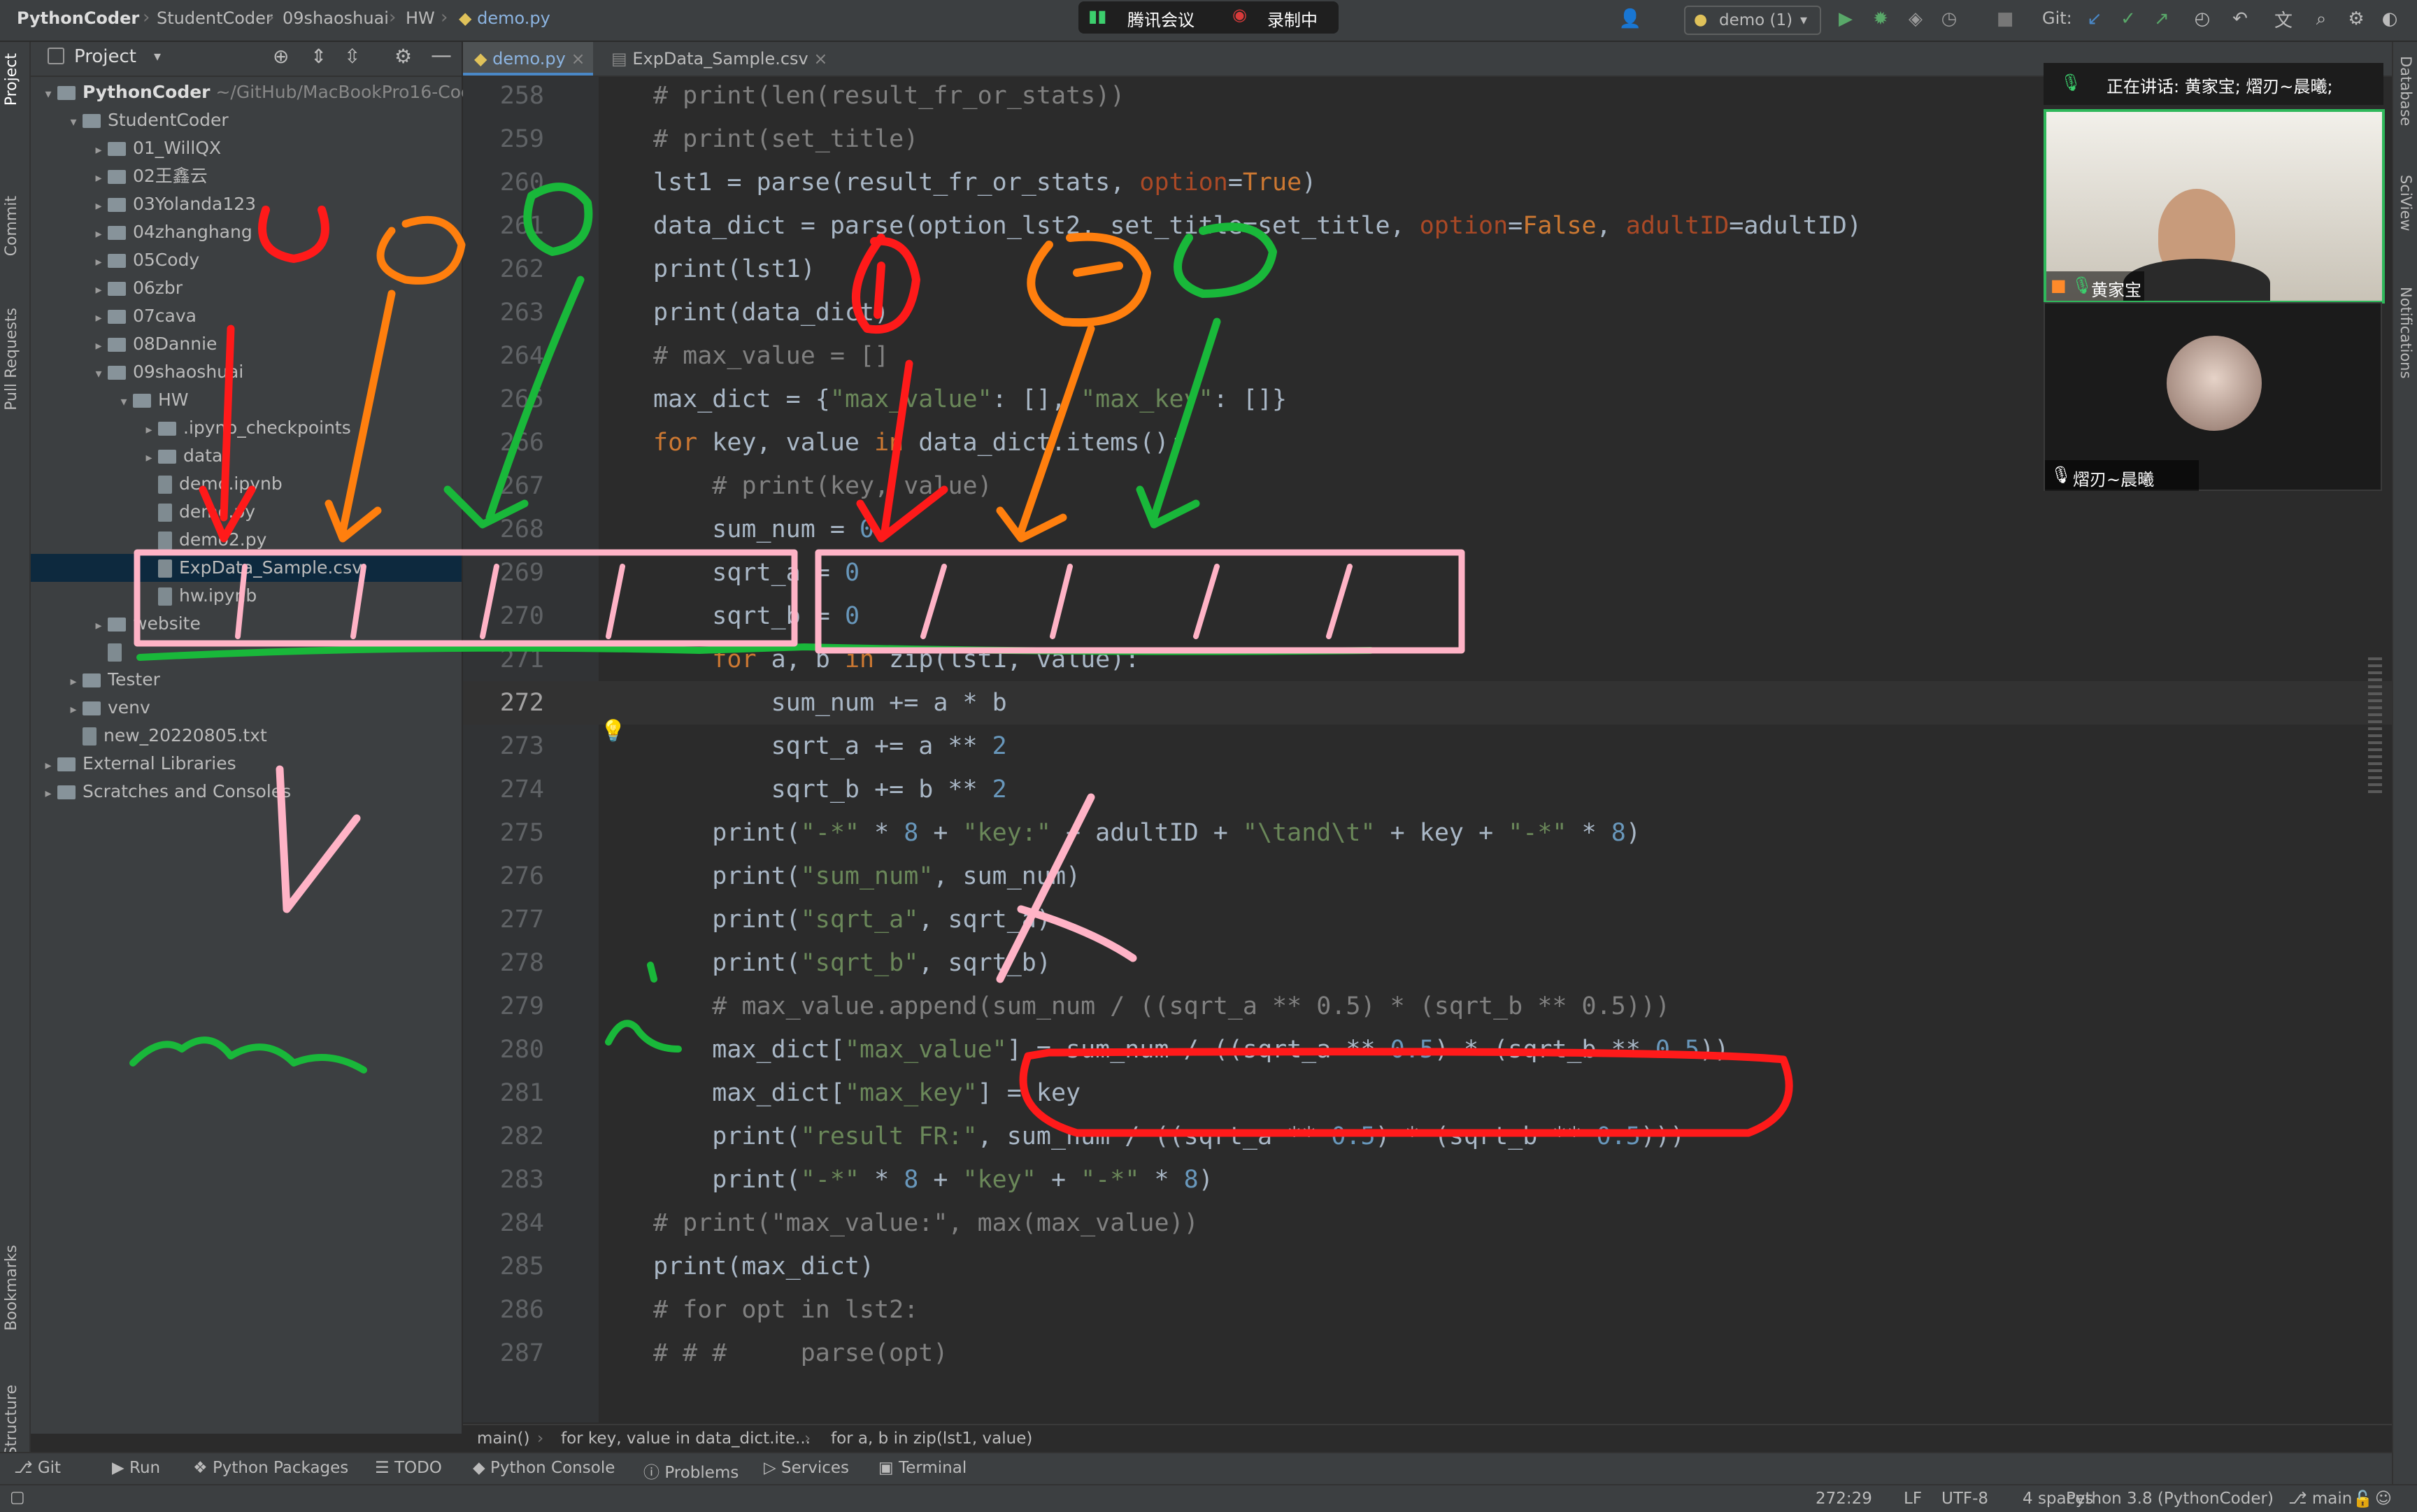 The image size is (2417, 1512). What do you see at coordinates (1427, 919) in the screenshot?
I see `code-line: 277 print("sqrt_a", sqrt_a)` at bounding box center [1427, 919].